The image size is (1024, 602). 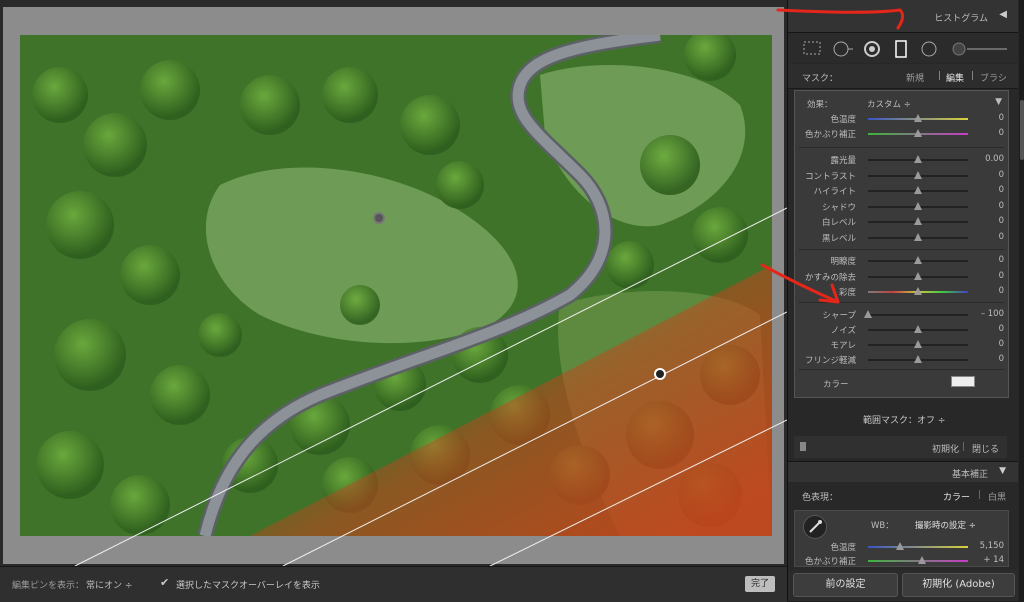 I want to click on slider-row: フリンジ軽減 0, so click(x=901, y=360).